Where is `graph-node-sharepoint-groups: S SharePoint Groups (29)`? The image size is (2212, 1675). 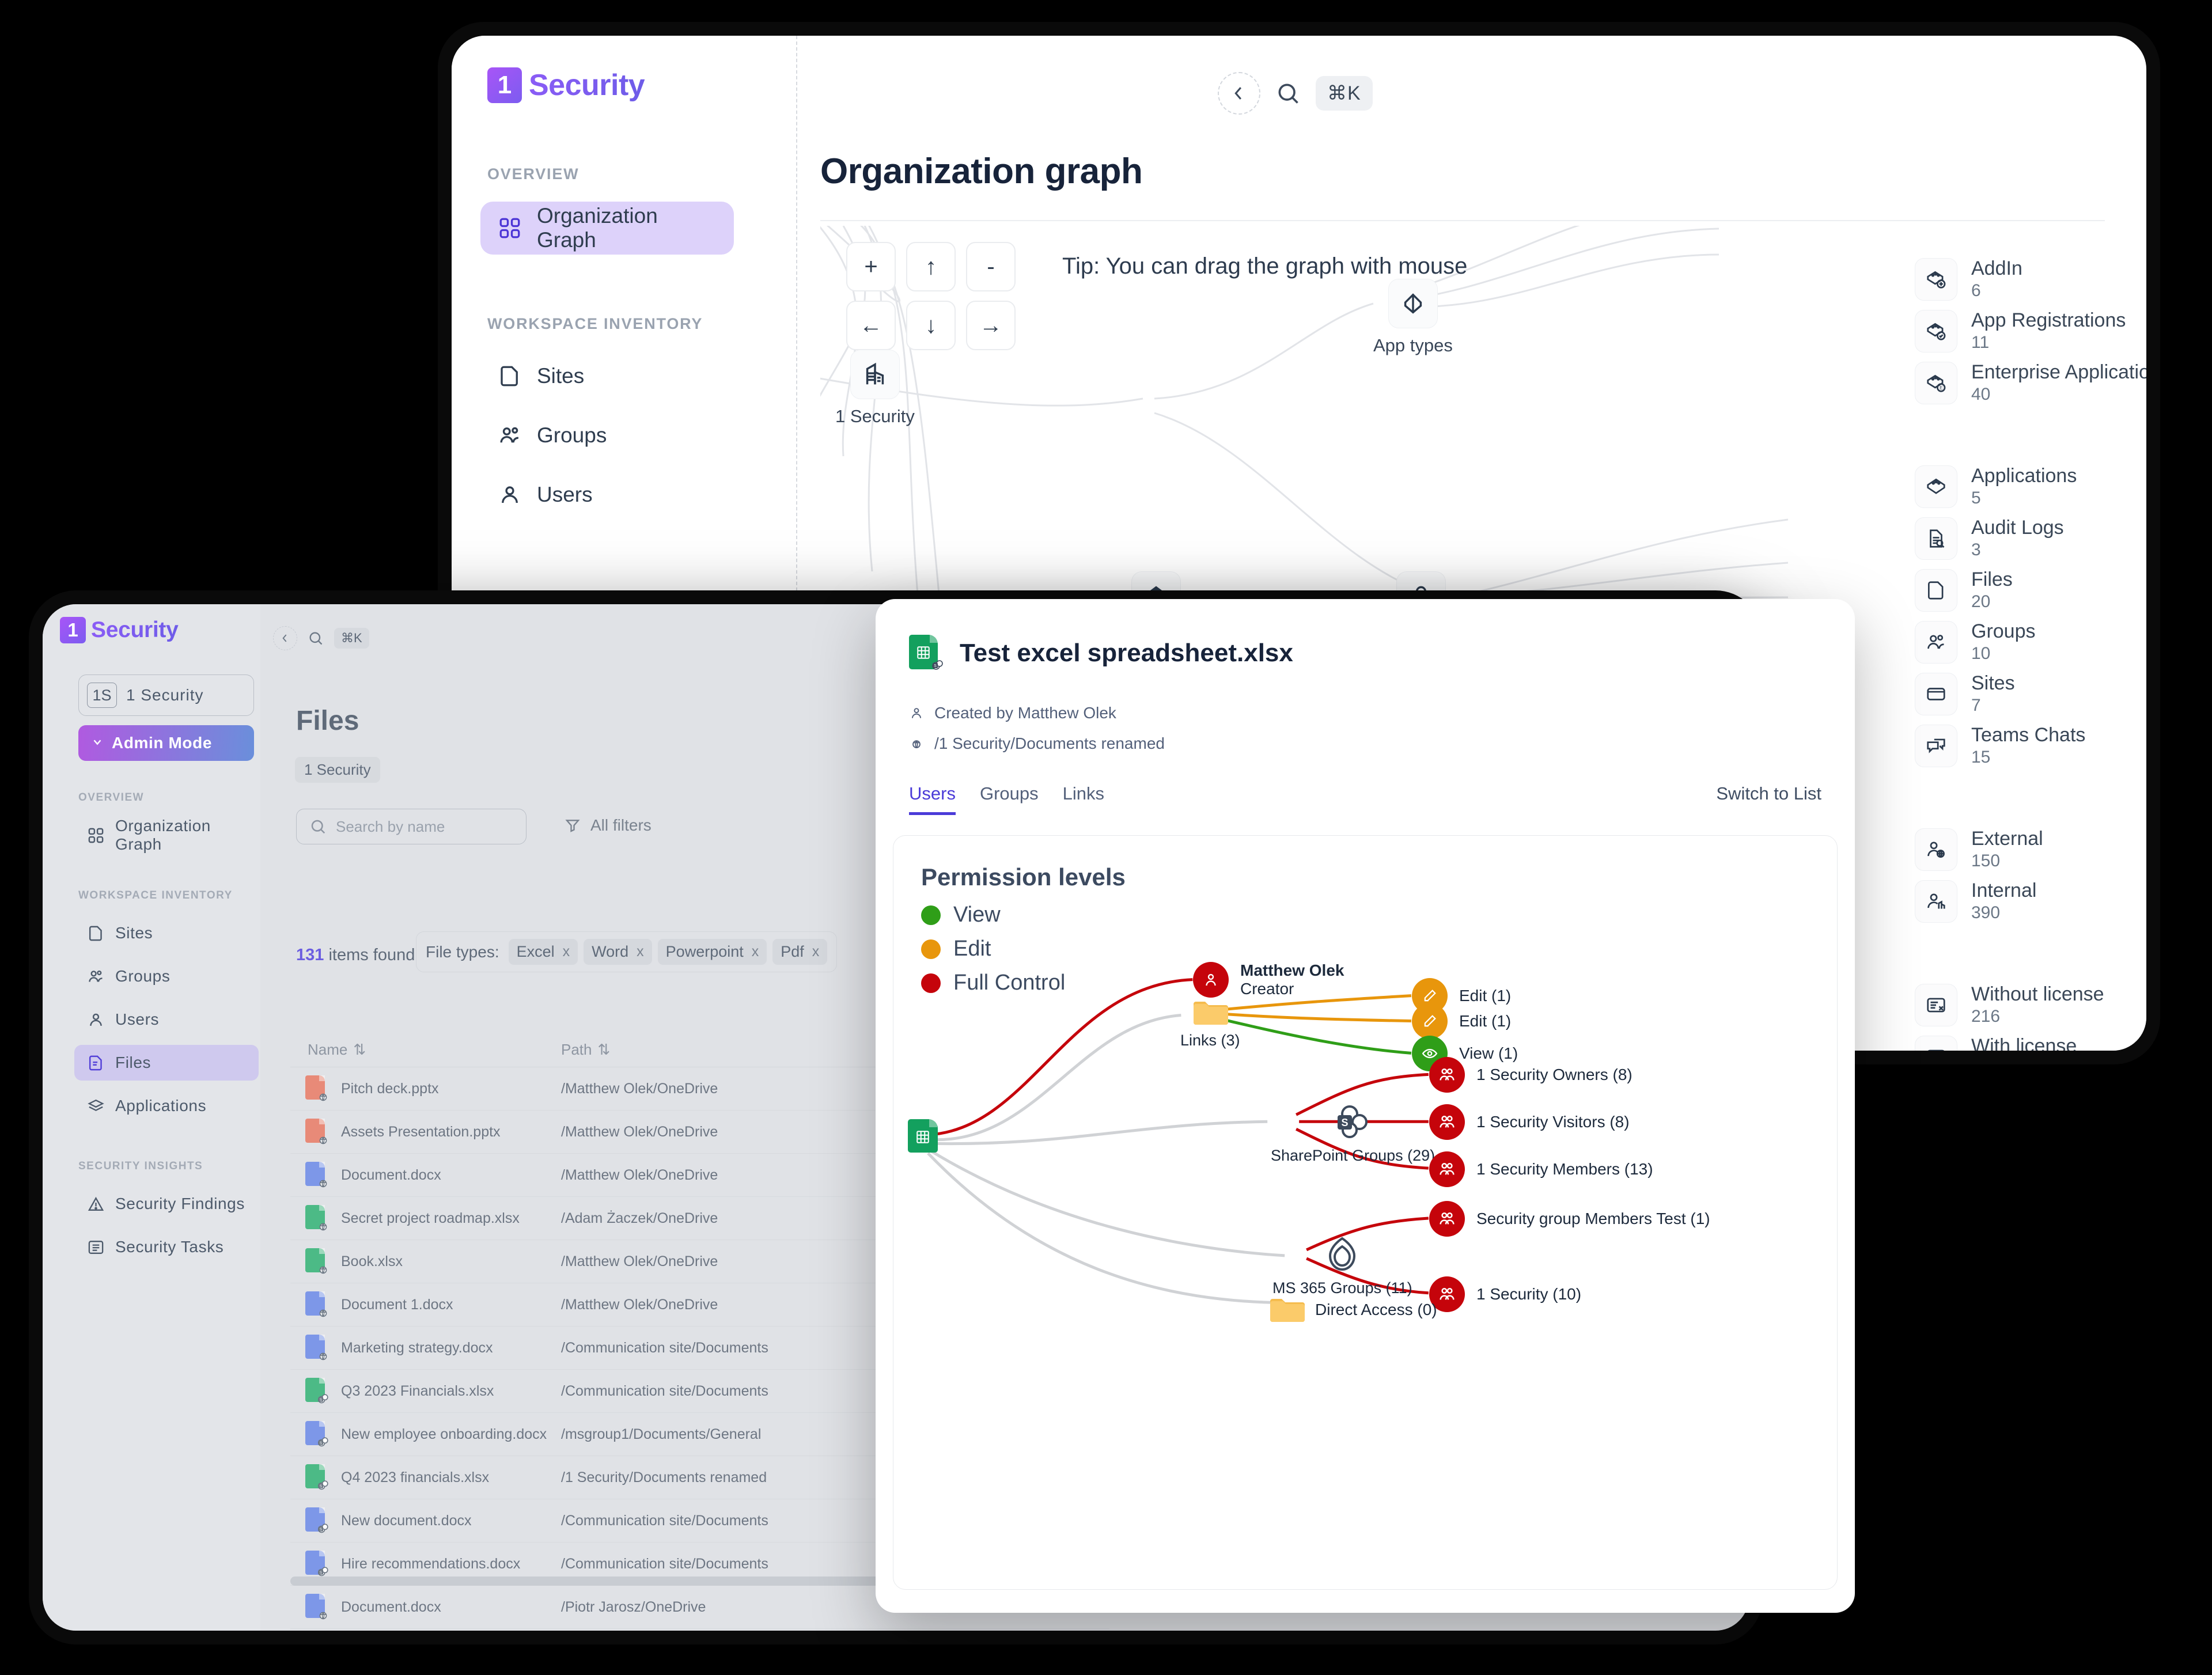 graph-node-sharepoint-groups: S SharePoint Groups (29) is located at coordinates (1353, 1134).